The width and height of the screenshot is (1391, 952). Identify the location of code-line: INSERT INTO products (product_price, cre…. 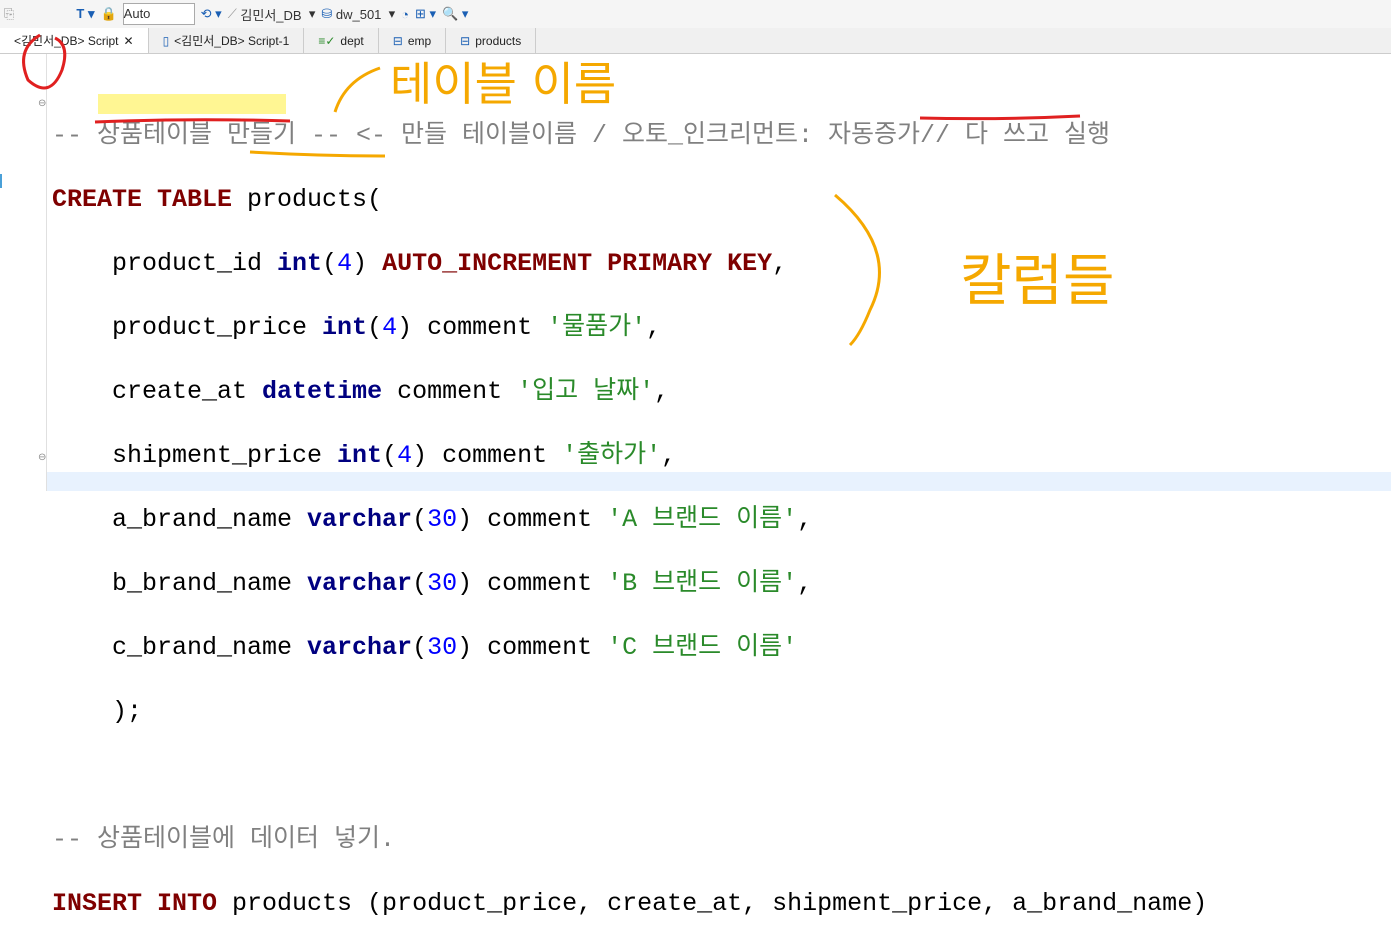
(629, 904).